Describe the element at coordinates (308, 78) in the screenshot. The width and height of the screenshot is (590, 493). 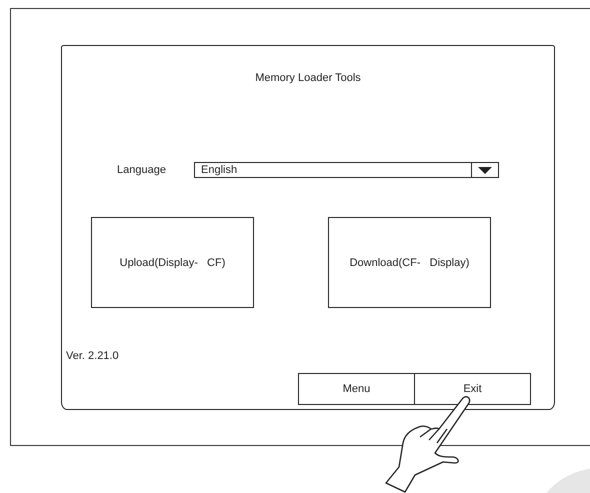
I see `screen-title: Memory Loader Tools` at that location.